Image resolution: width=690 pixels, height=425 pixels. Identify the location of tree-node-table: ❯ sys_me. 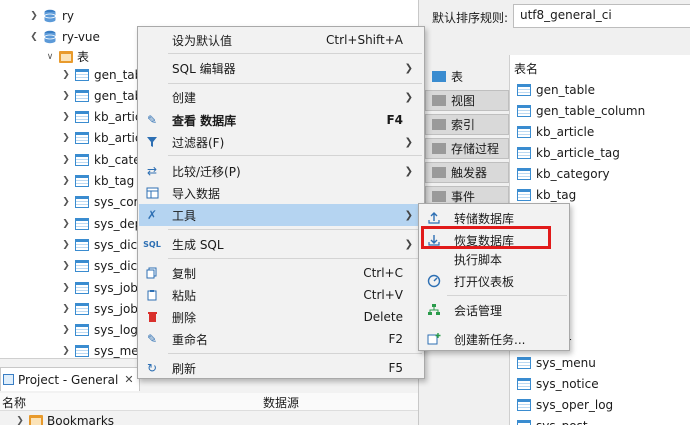
(99, 349).